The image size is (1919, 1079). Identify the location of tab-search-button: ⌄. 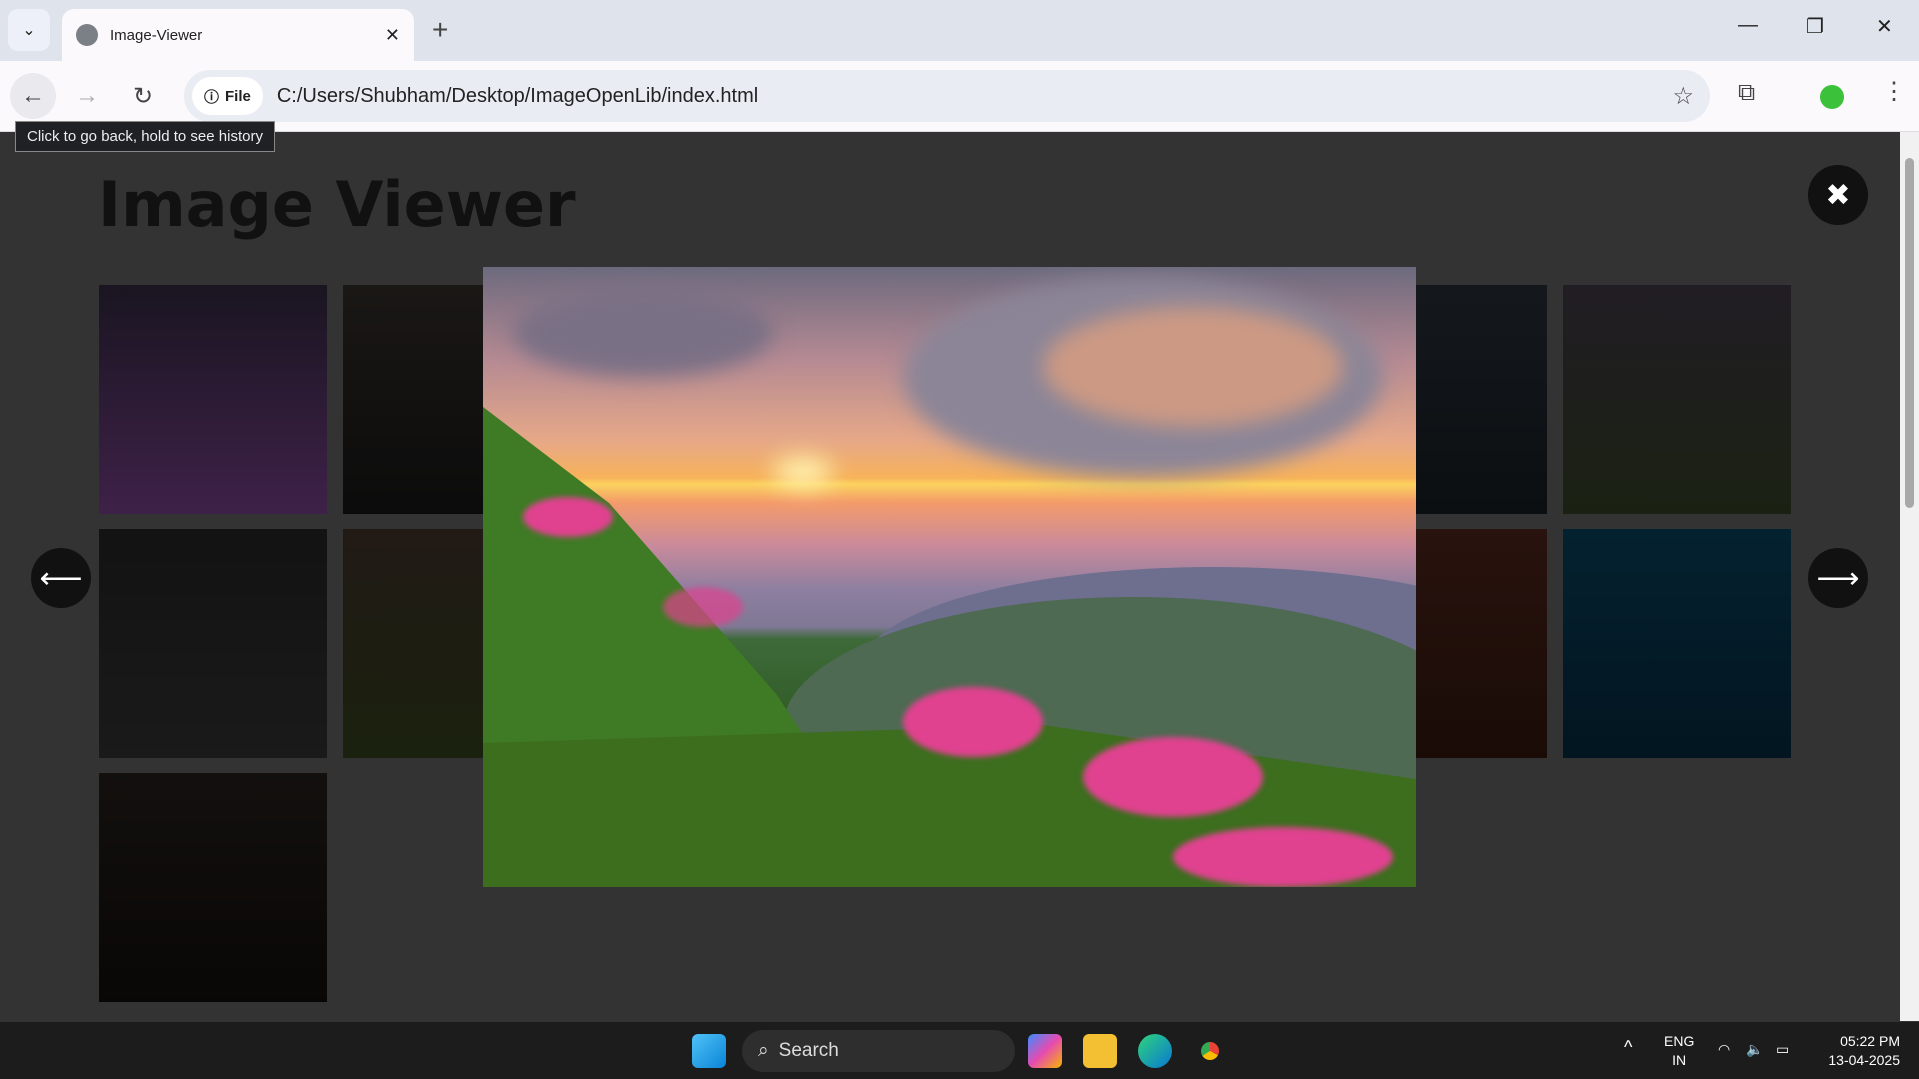
(29, 30).